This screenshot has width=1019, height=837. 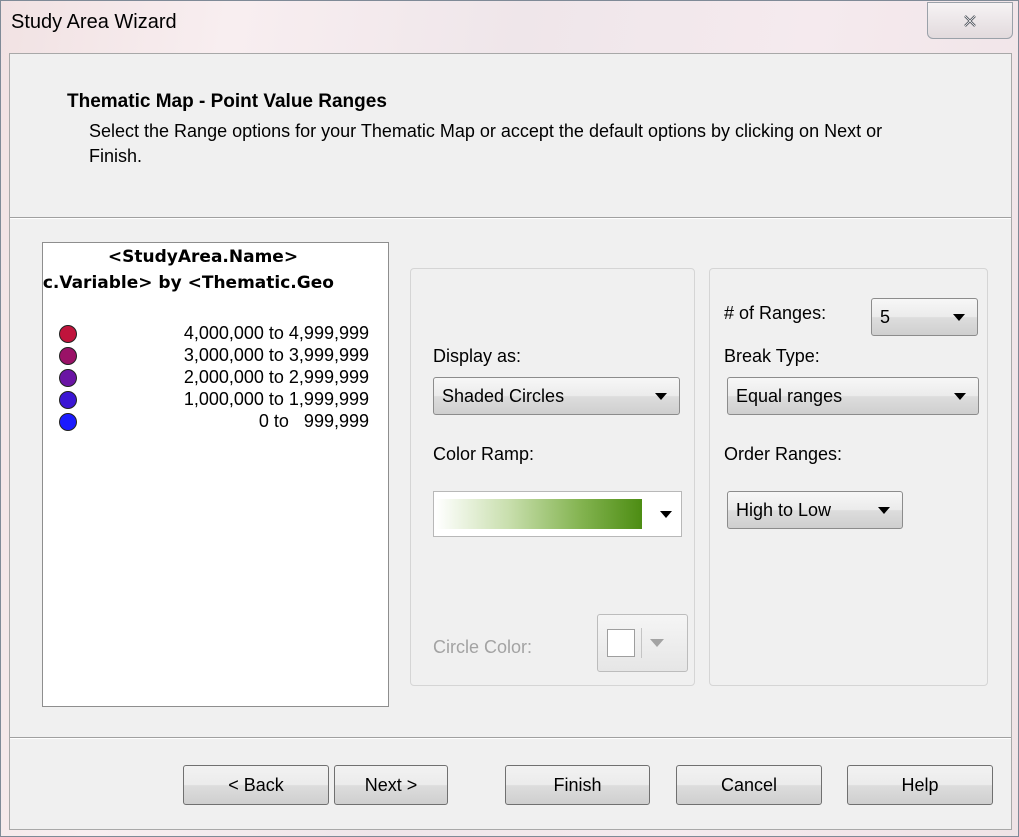 I want to click on circle-color-label: Circle Color:, so click(x=483, y=647).